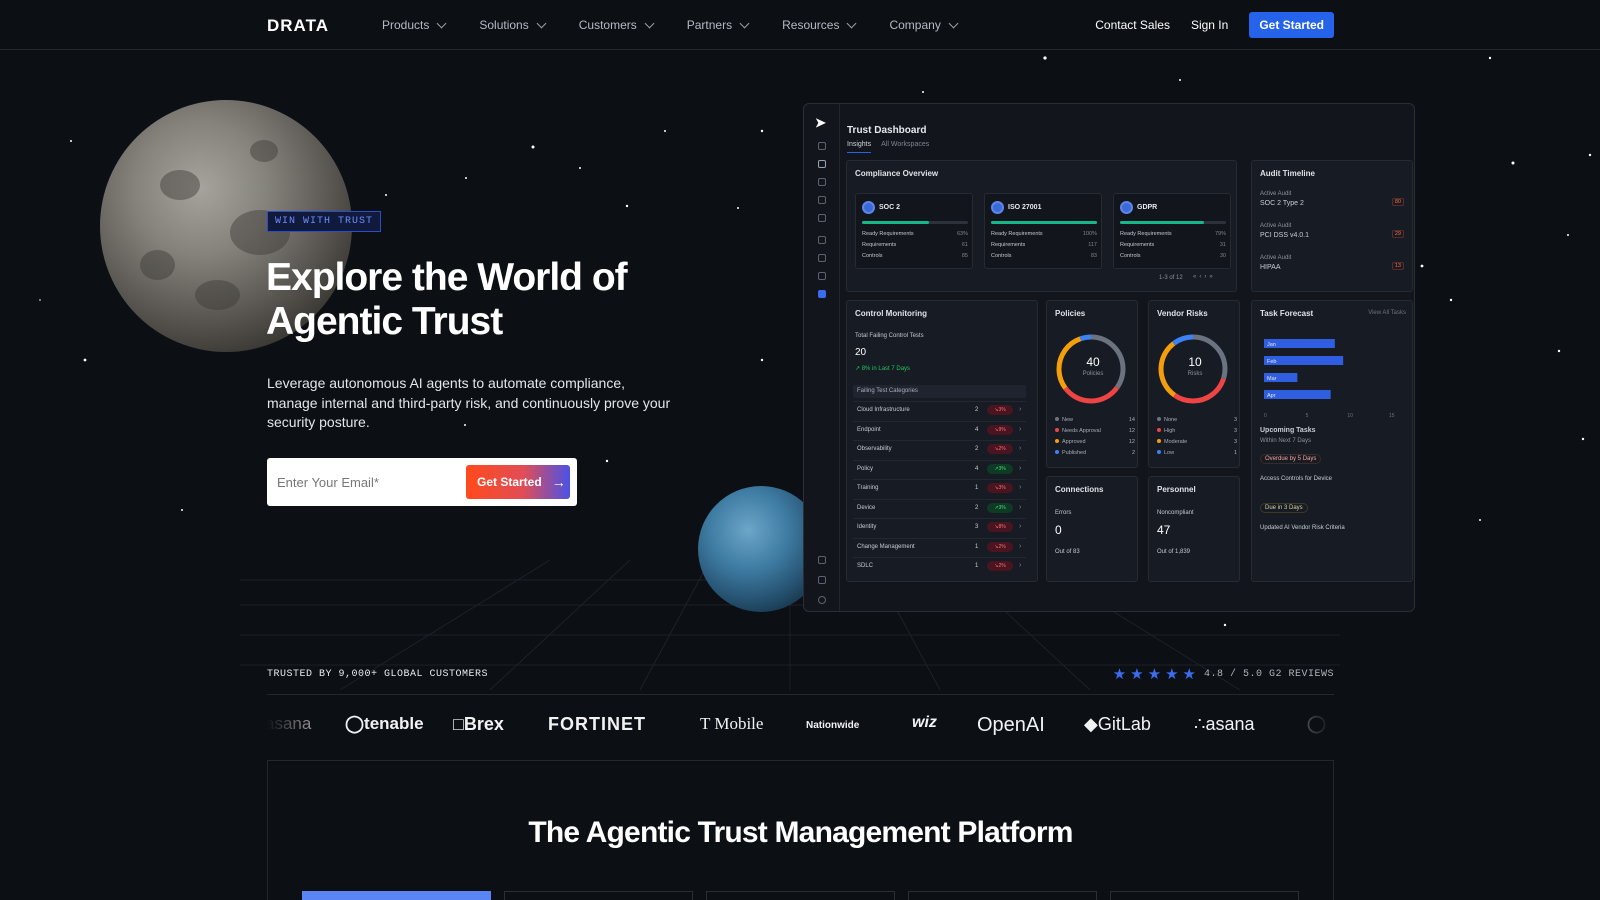 This screenshot has width=1600, height=900. I want to click on progress-bar, so click(1044, 222).